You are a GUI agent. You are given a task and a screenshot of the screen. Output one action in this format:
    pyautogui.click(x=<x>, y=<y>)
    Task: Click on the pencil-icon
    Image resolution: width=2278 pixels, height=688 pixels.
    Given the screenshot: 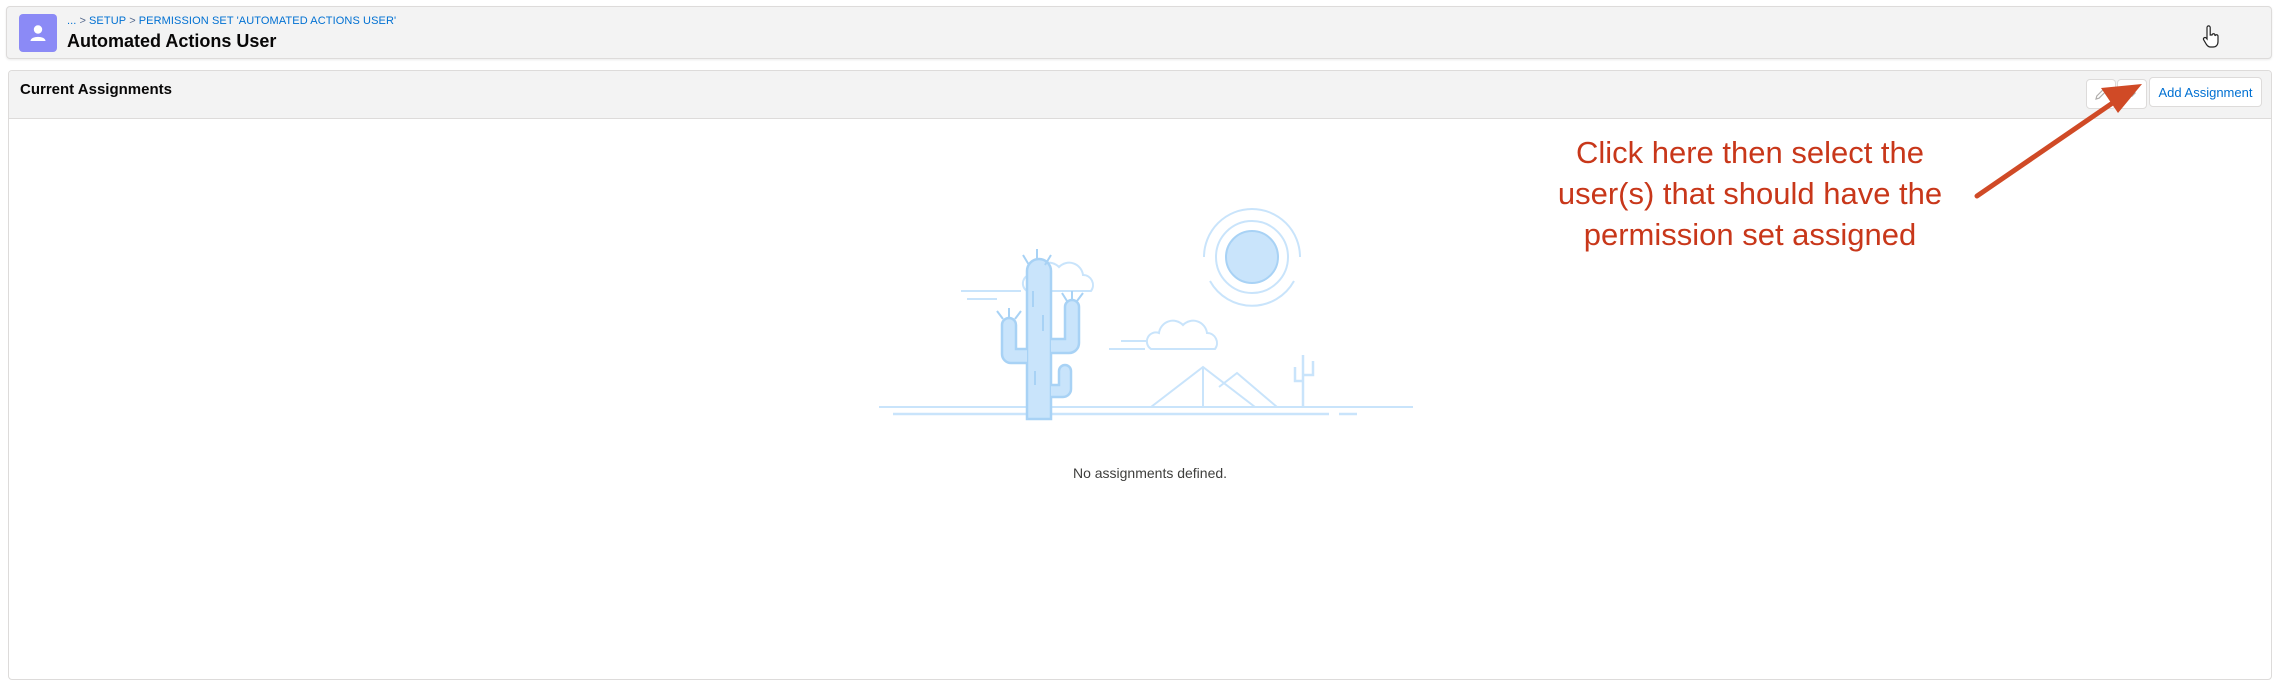 What is the action you would take?
    pyautogui.click(x=2101, y=94)
    